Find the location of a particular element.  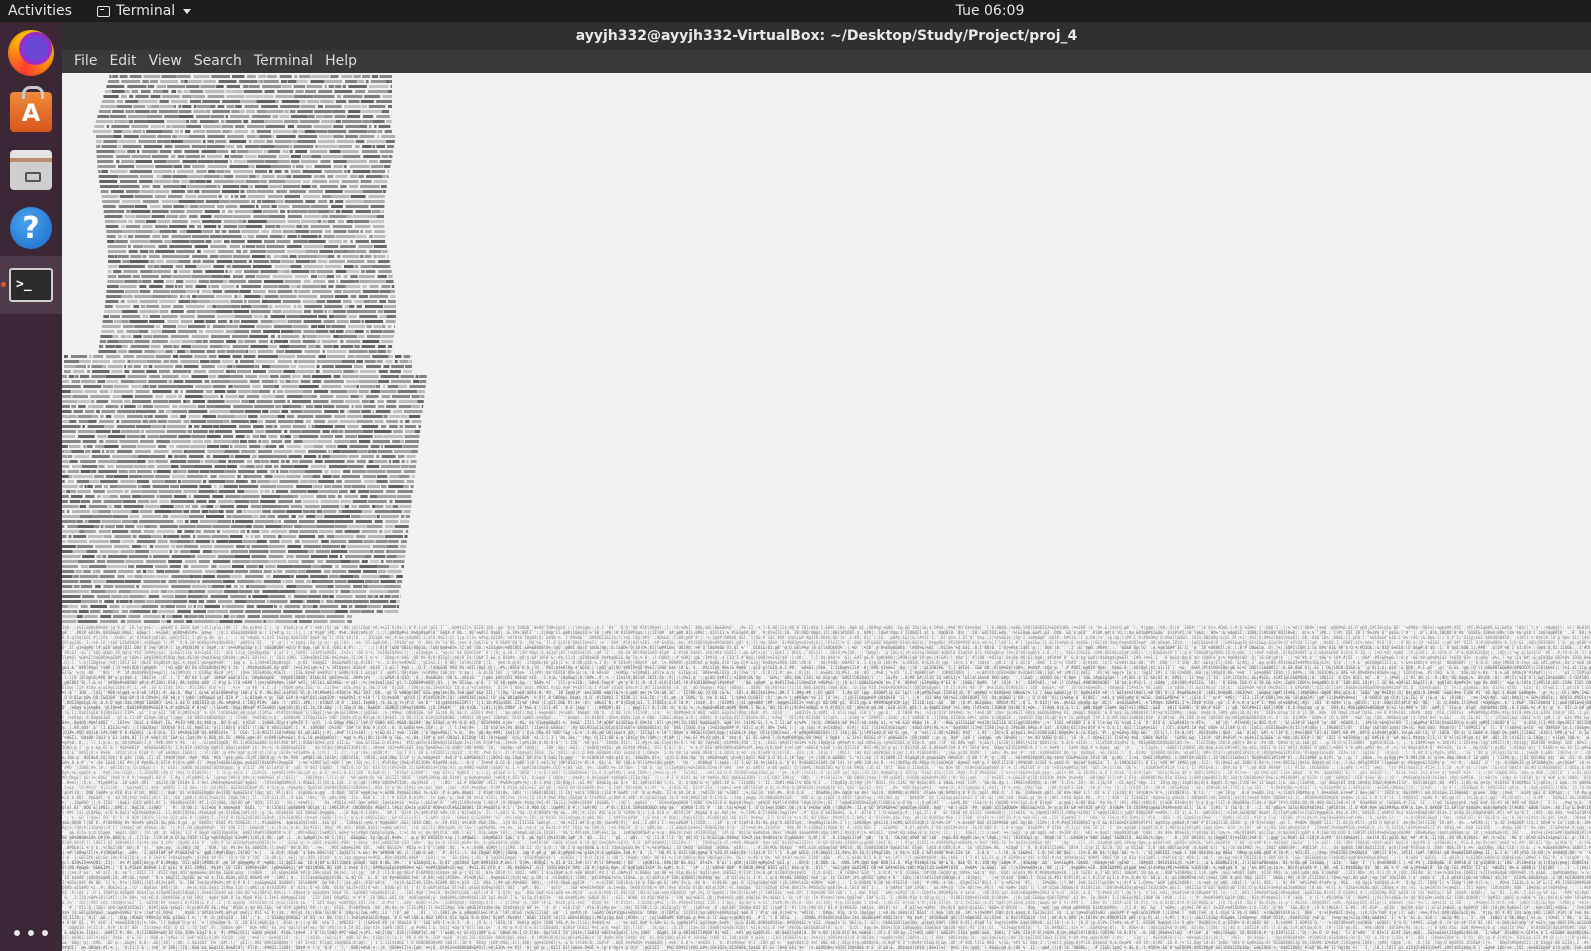

clock: Tue 06:09 is located at coordinates (795, 11).